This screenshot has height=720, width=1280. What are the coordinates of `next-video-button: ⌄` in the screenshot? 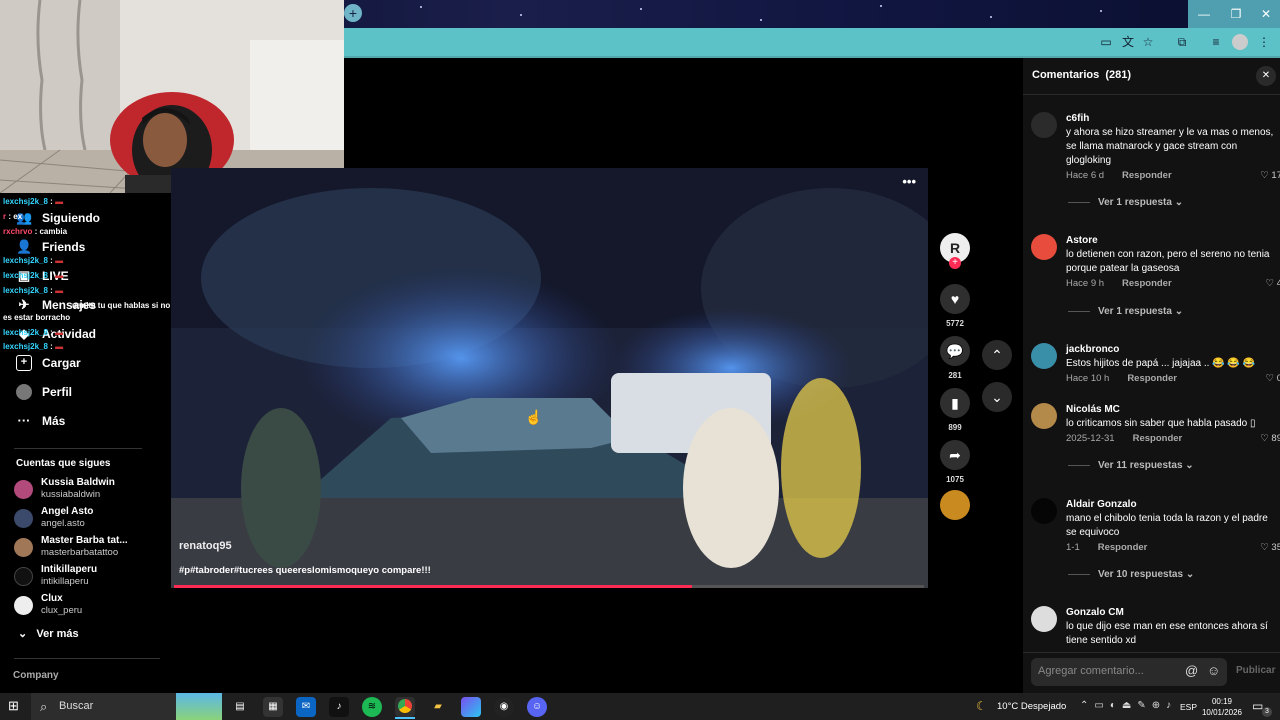 It's located at (997, 397).